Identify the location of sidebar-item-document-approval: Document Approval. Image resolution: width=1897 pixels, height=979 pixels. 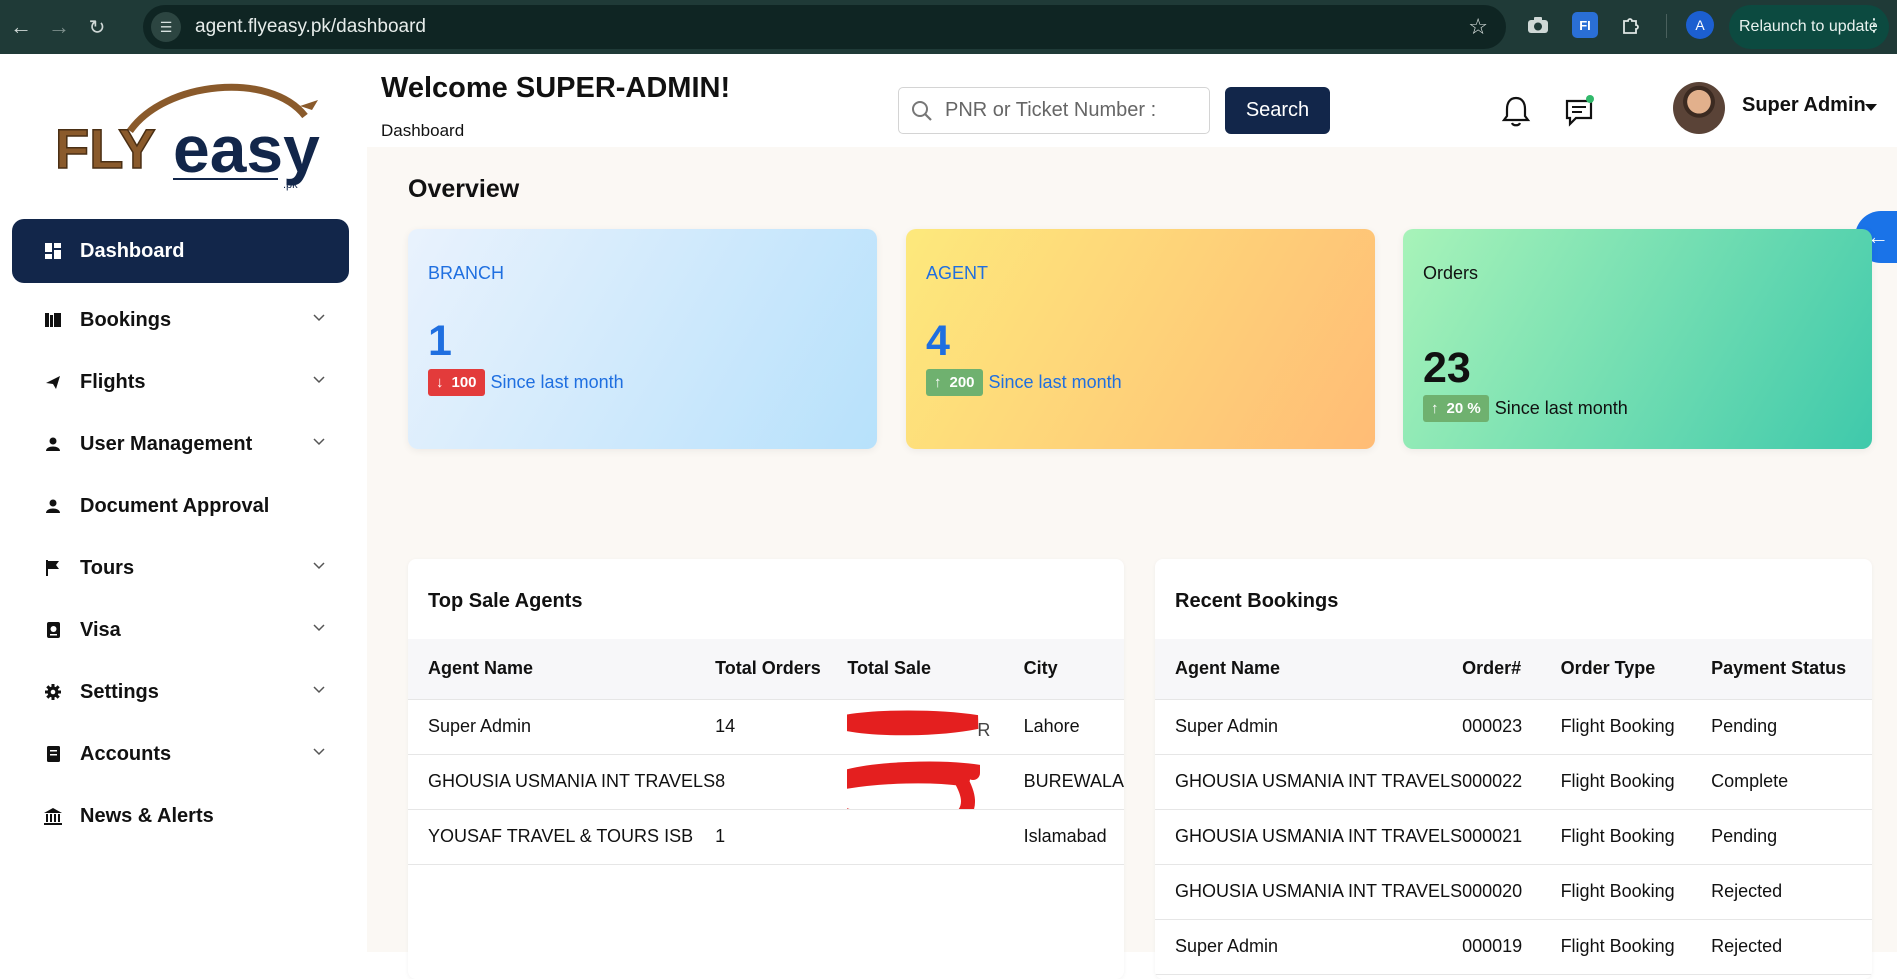
(180, 506).